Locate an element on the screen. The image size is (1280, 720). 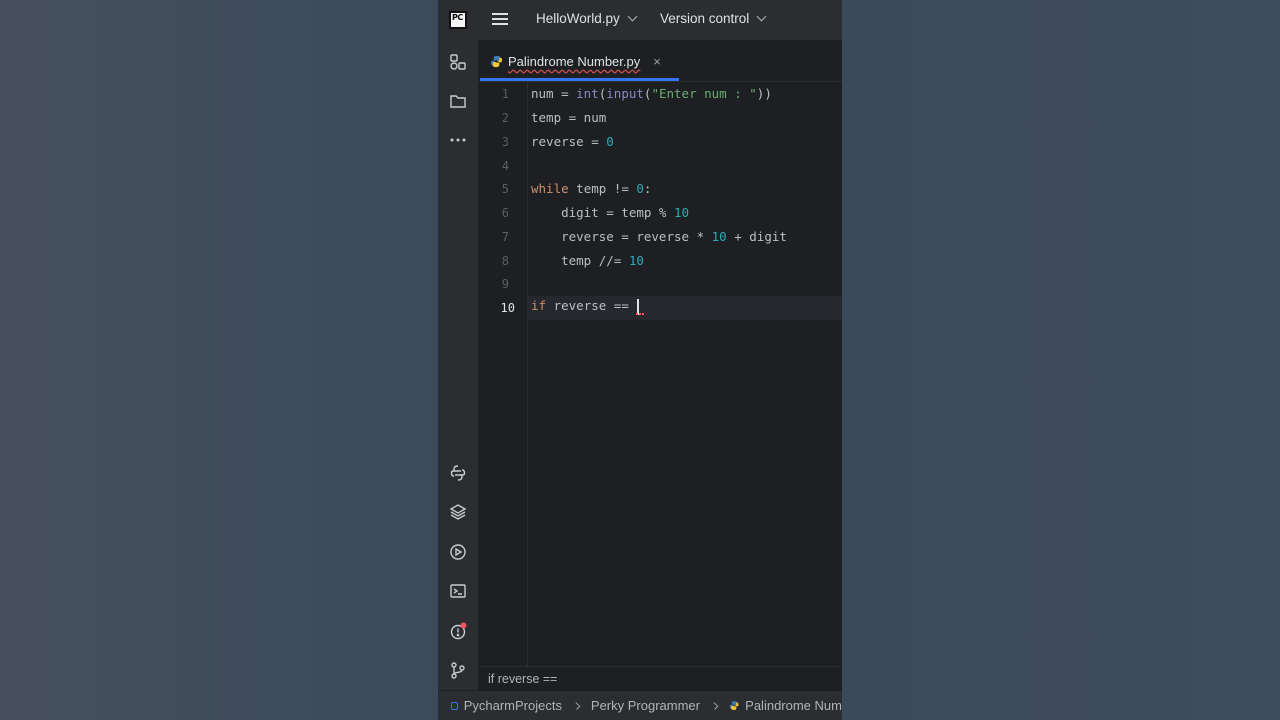
line-number-gutter: 1 2 3 4 5 6 7 8 9 10 is located at coordinates (503, 374).